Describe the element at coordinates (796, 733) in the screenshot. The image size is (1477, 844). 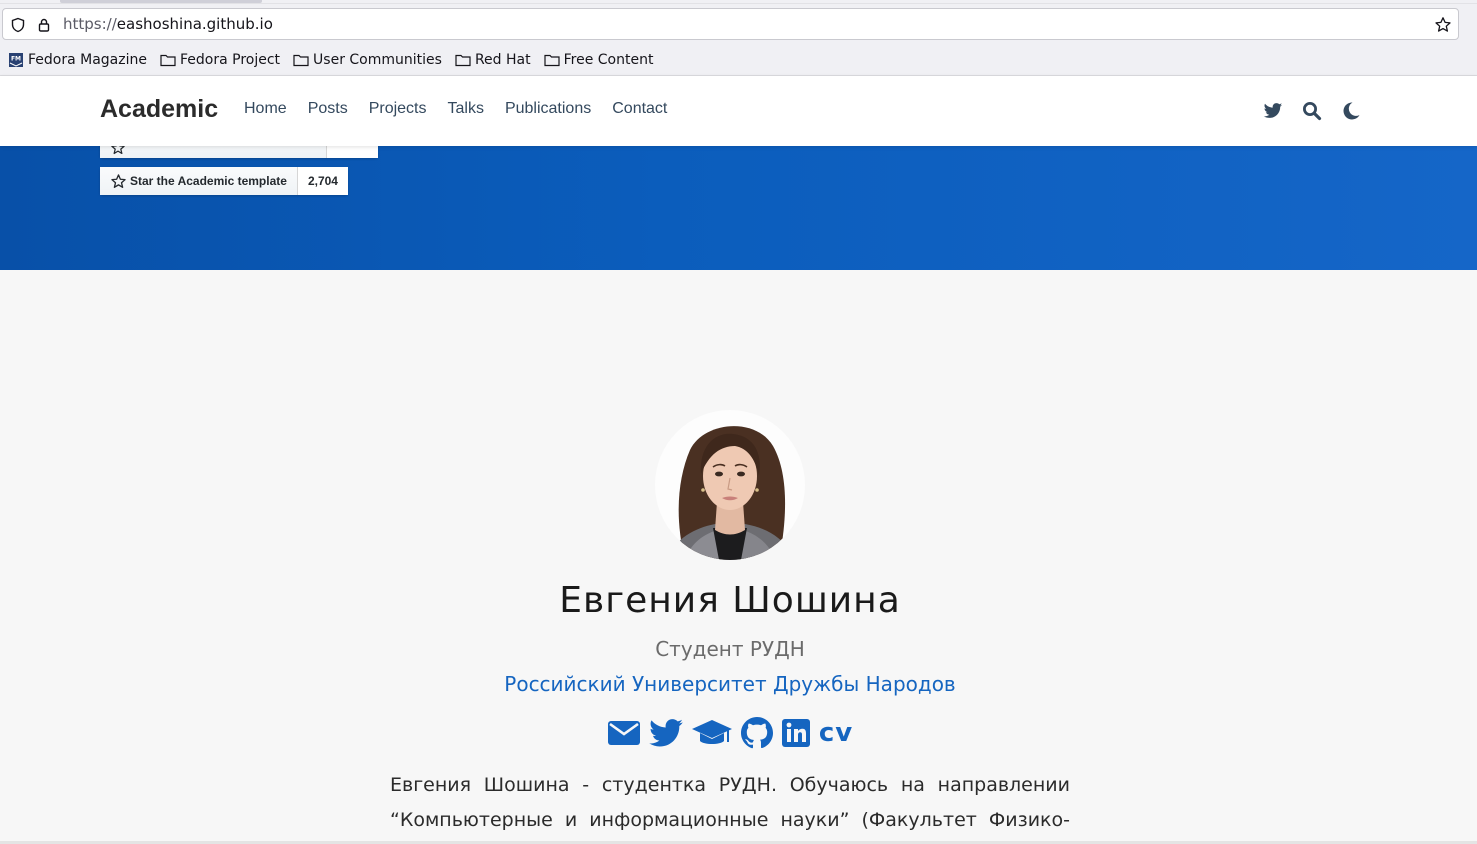
I see `linkedin-icon` at that location.